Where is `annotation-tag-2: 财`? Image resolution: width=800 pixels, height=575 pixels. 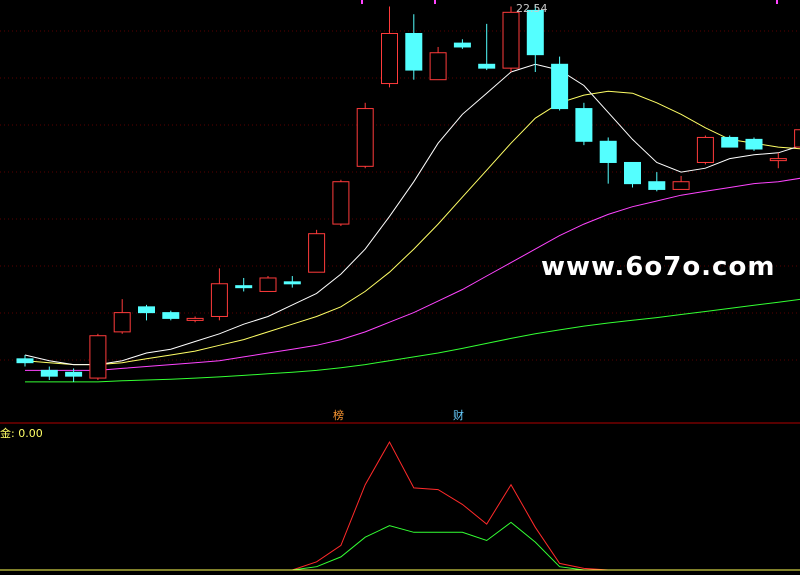 annotation-tag-2: 财 is located at coordinates (458, 415).